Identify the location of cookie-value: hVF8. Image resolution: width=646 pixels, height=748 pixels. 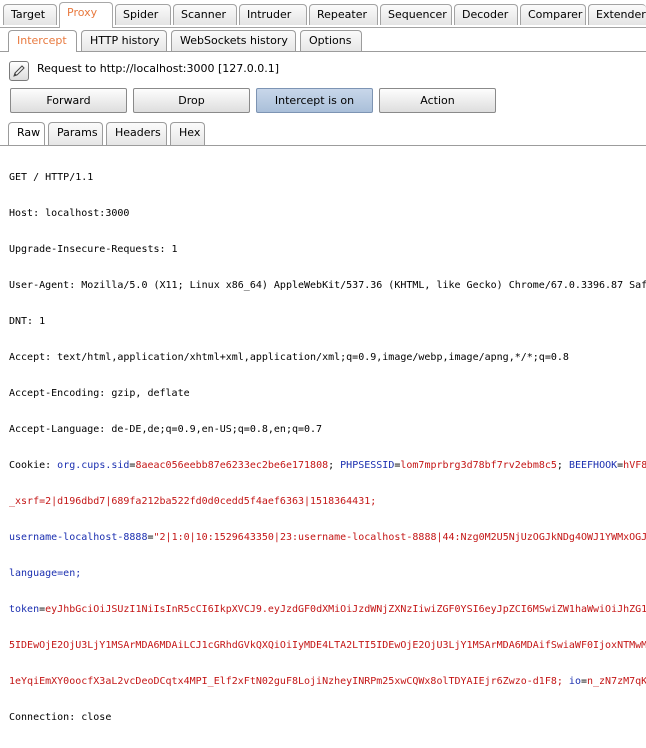
(634, 465).